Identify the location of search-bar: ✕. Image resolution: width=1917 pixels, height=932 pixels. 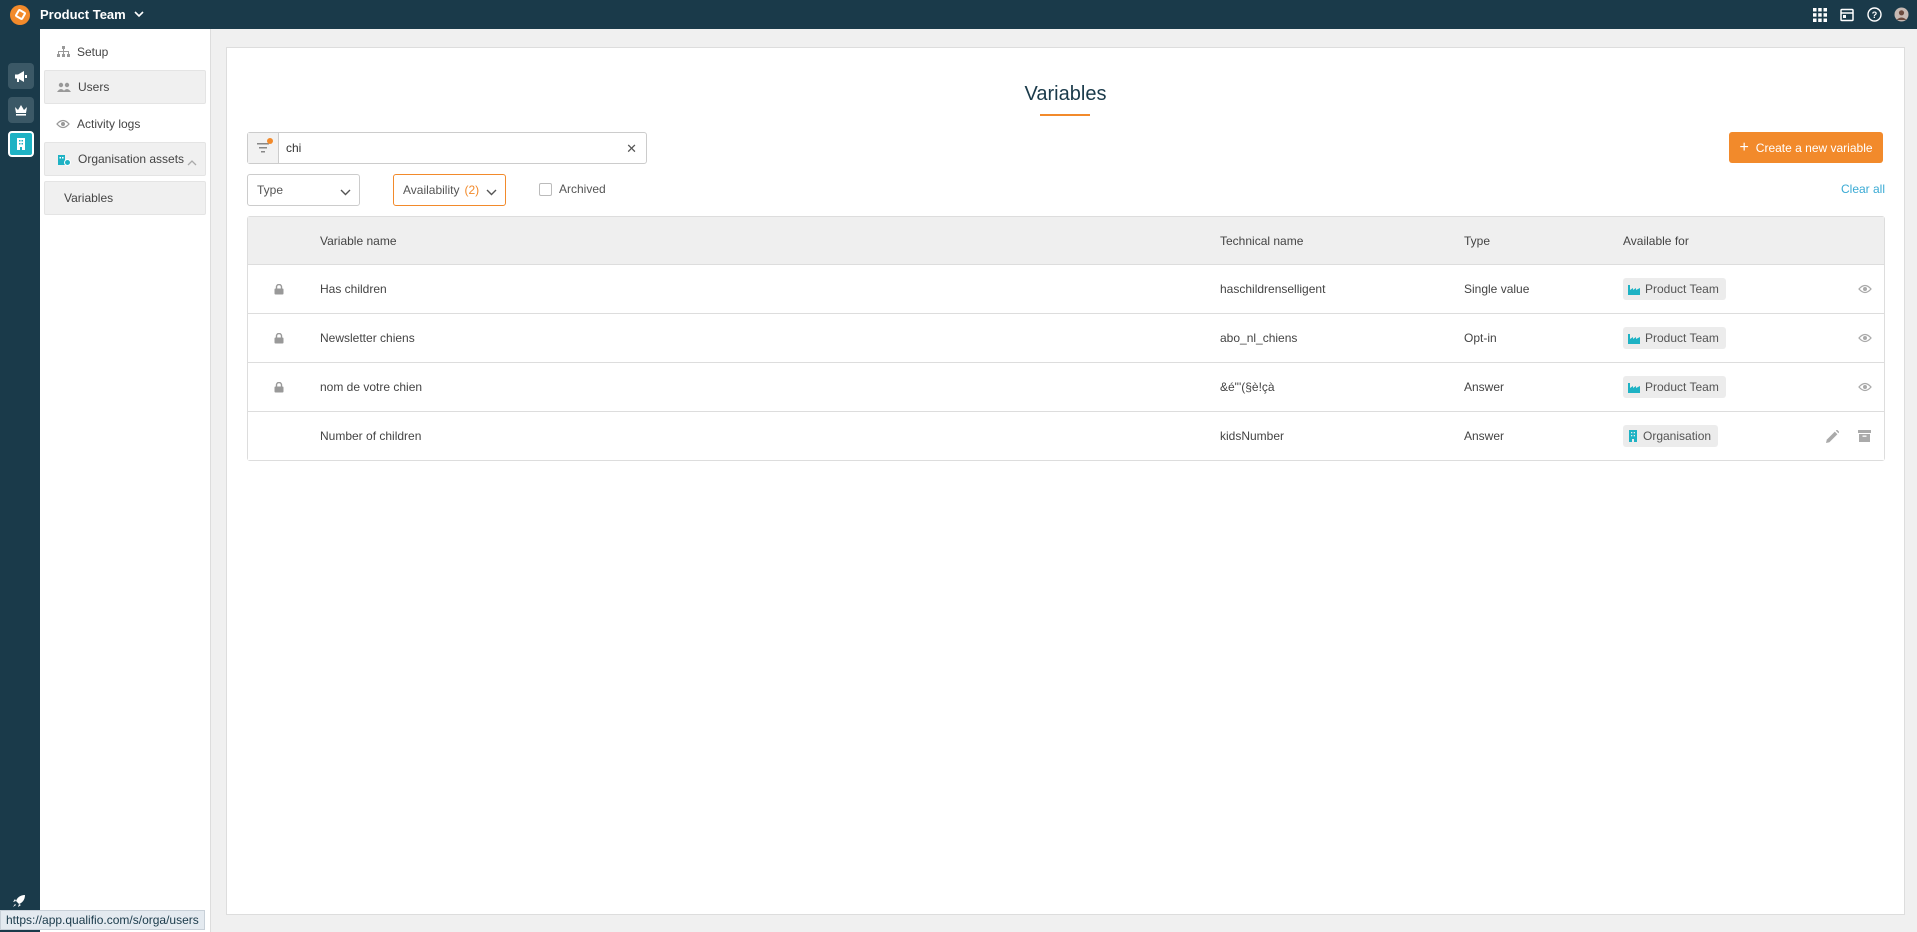
(447, 148).